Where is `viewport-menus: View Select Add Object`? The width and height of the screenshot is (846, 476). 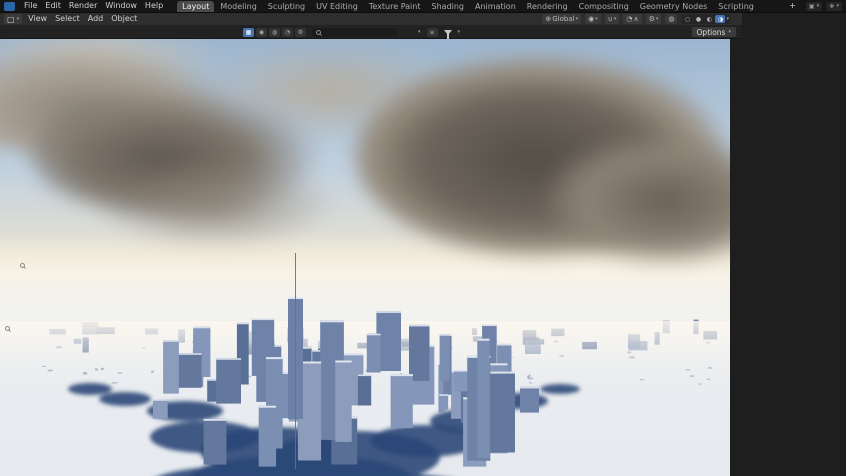 viewport-menus: View Select Add Object is located at coordinates (82, 19).